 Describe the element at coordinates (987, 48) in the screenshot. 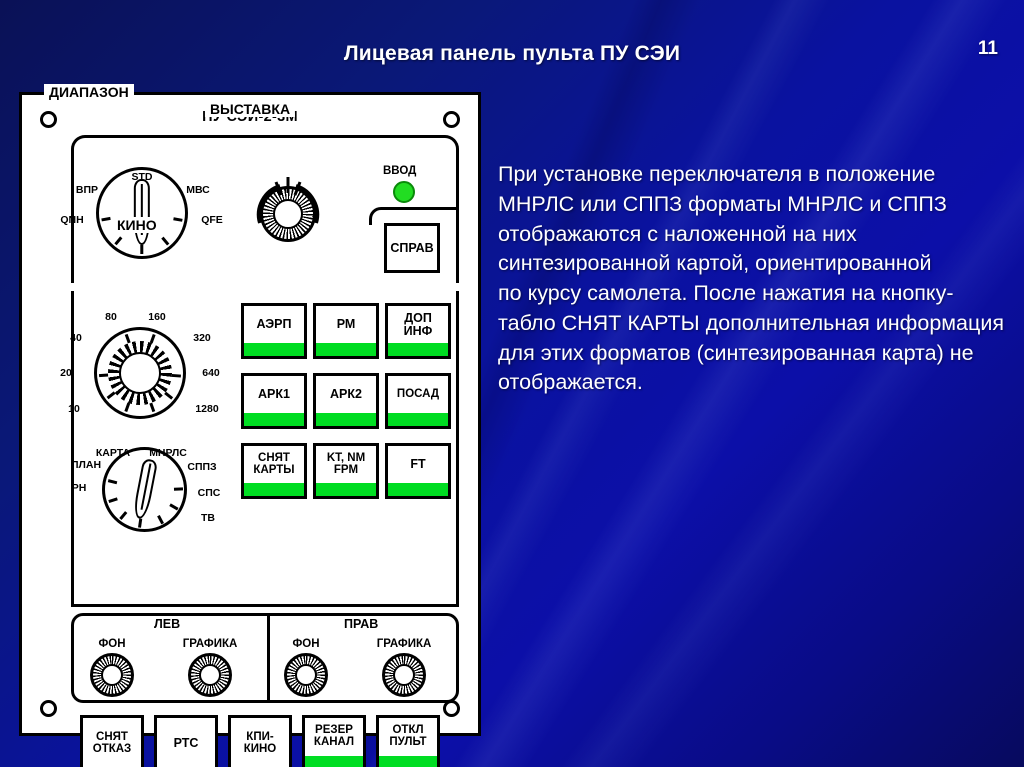

I see `page-number: 11` at that location.